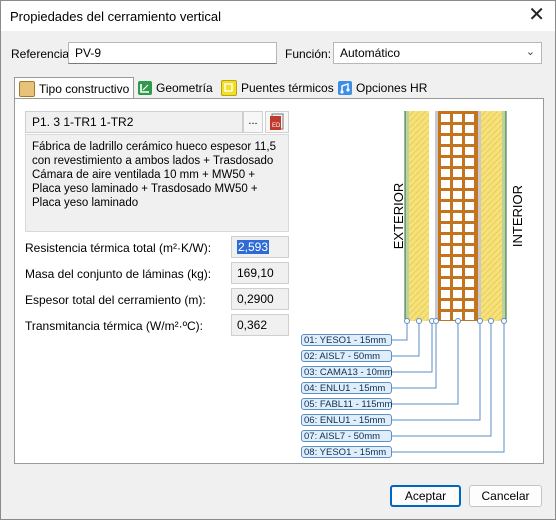 The height and width of the screenshot is (520, 556). I want to click on layer-aisl7-int, so click(491, 216).